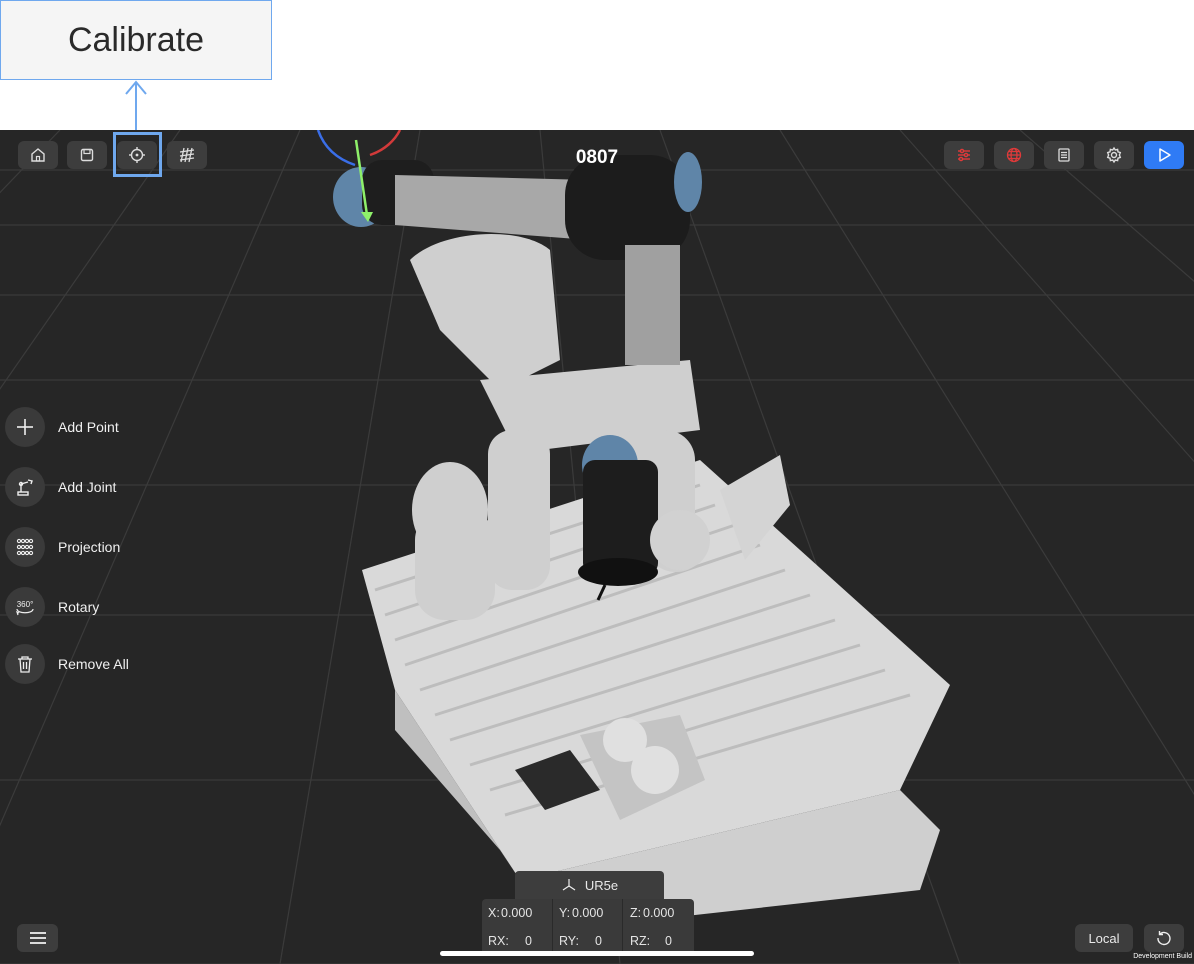  I want to click on add-point-button: Add Point, so click(62, 427).